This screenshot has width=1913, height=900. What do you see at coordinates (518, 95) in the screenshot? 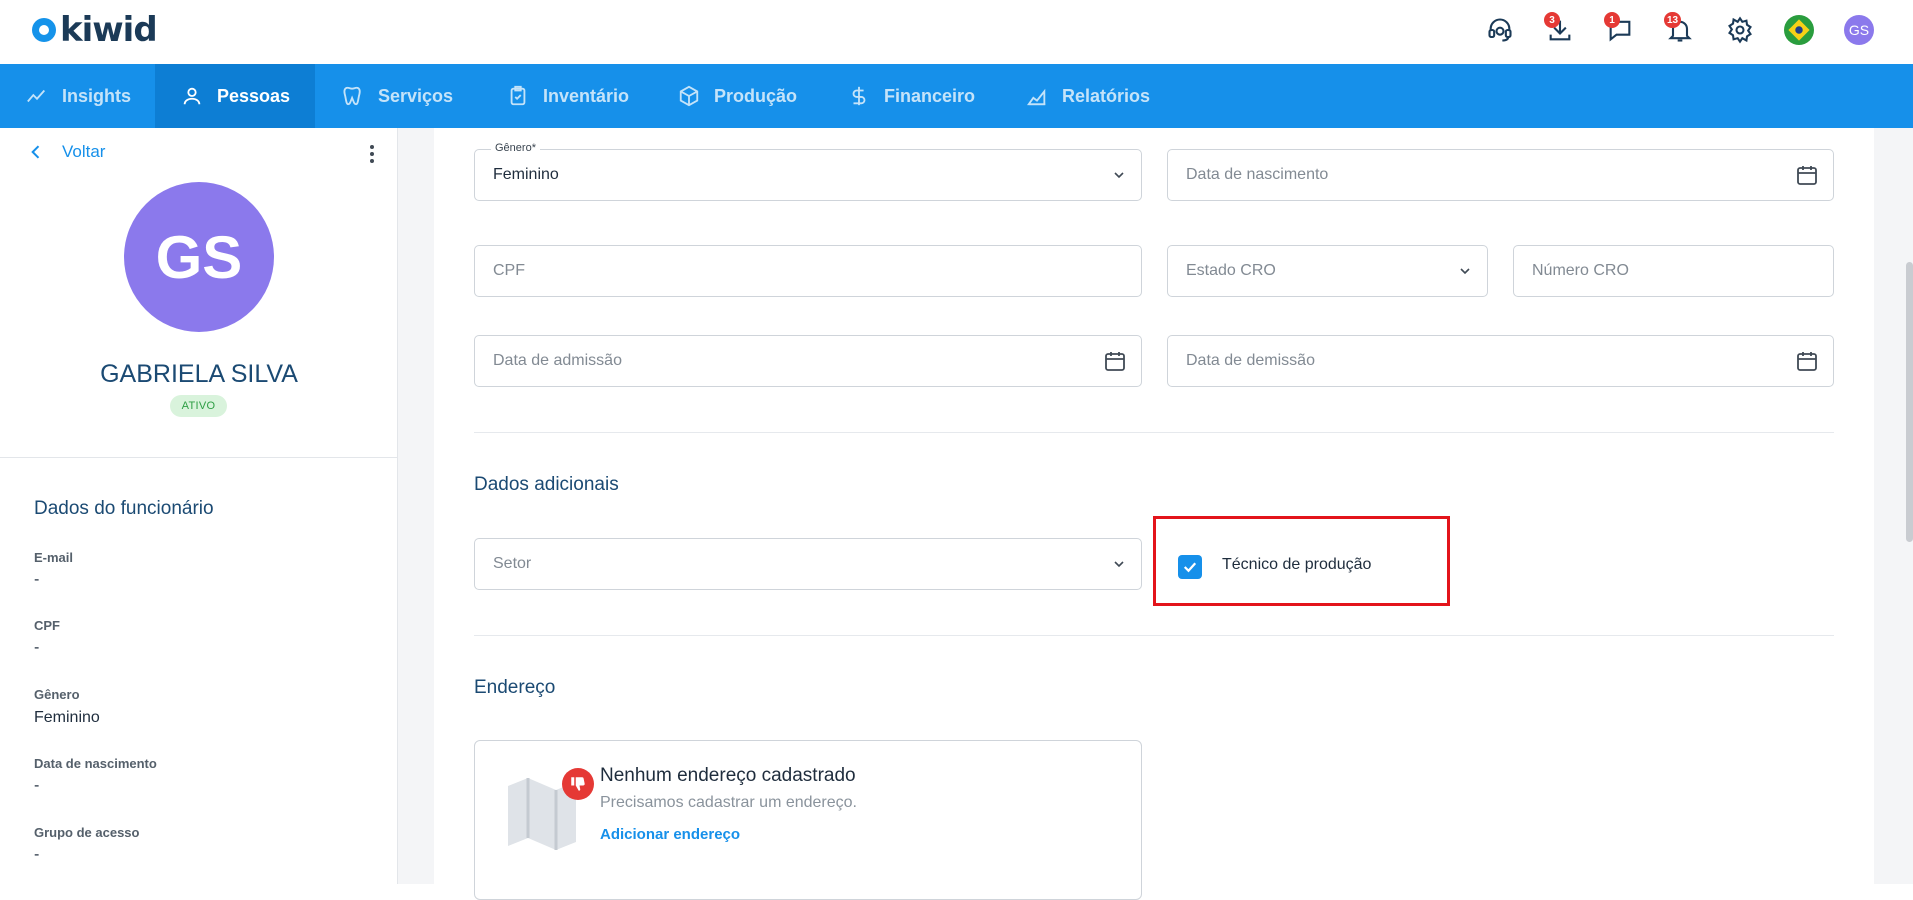
I see `clipboard-check-icon` at bounding box center [518, 95].